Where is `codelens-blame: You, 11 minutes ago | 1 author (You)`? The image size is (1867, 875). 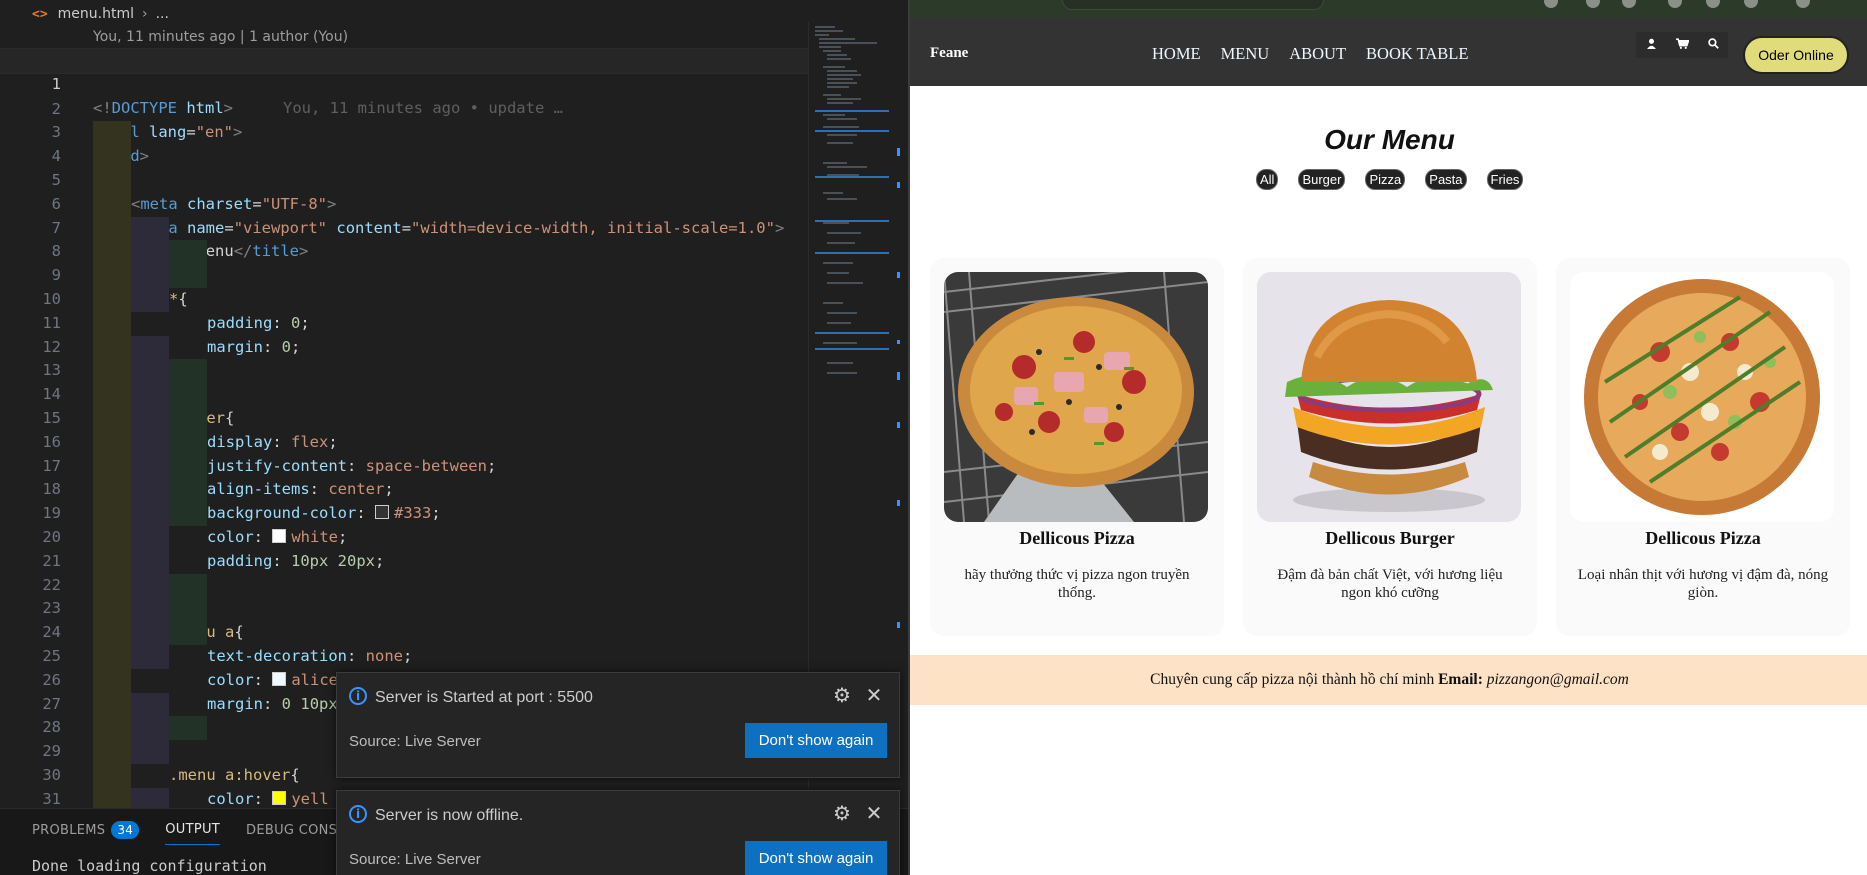
codelens-blame: You, 11 minutes ago | 1 author (You) is located at coordinates (220, 37).